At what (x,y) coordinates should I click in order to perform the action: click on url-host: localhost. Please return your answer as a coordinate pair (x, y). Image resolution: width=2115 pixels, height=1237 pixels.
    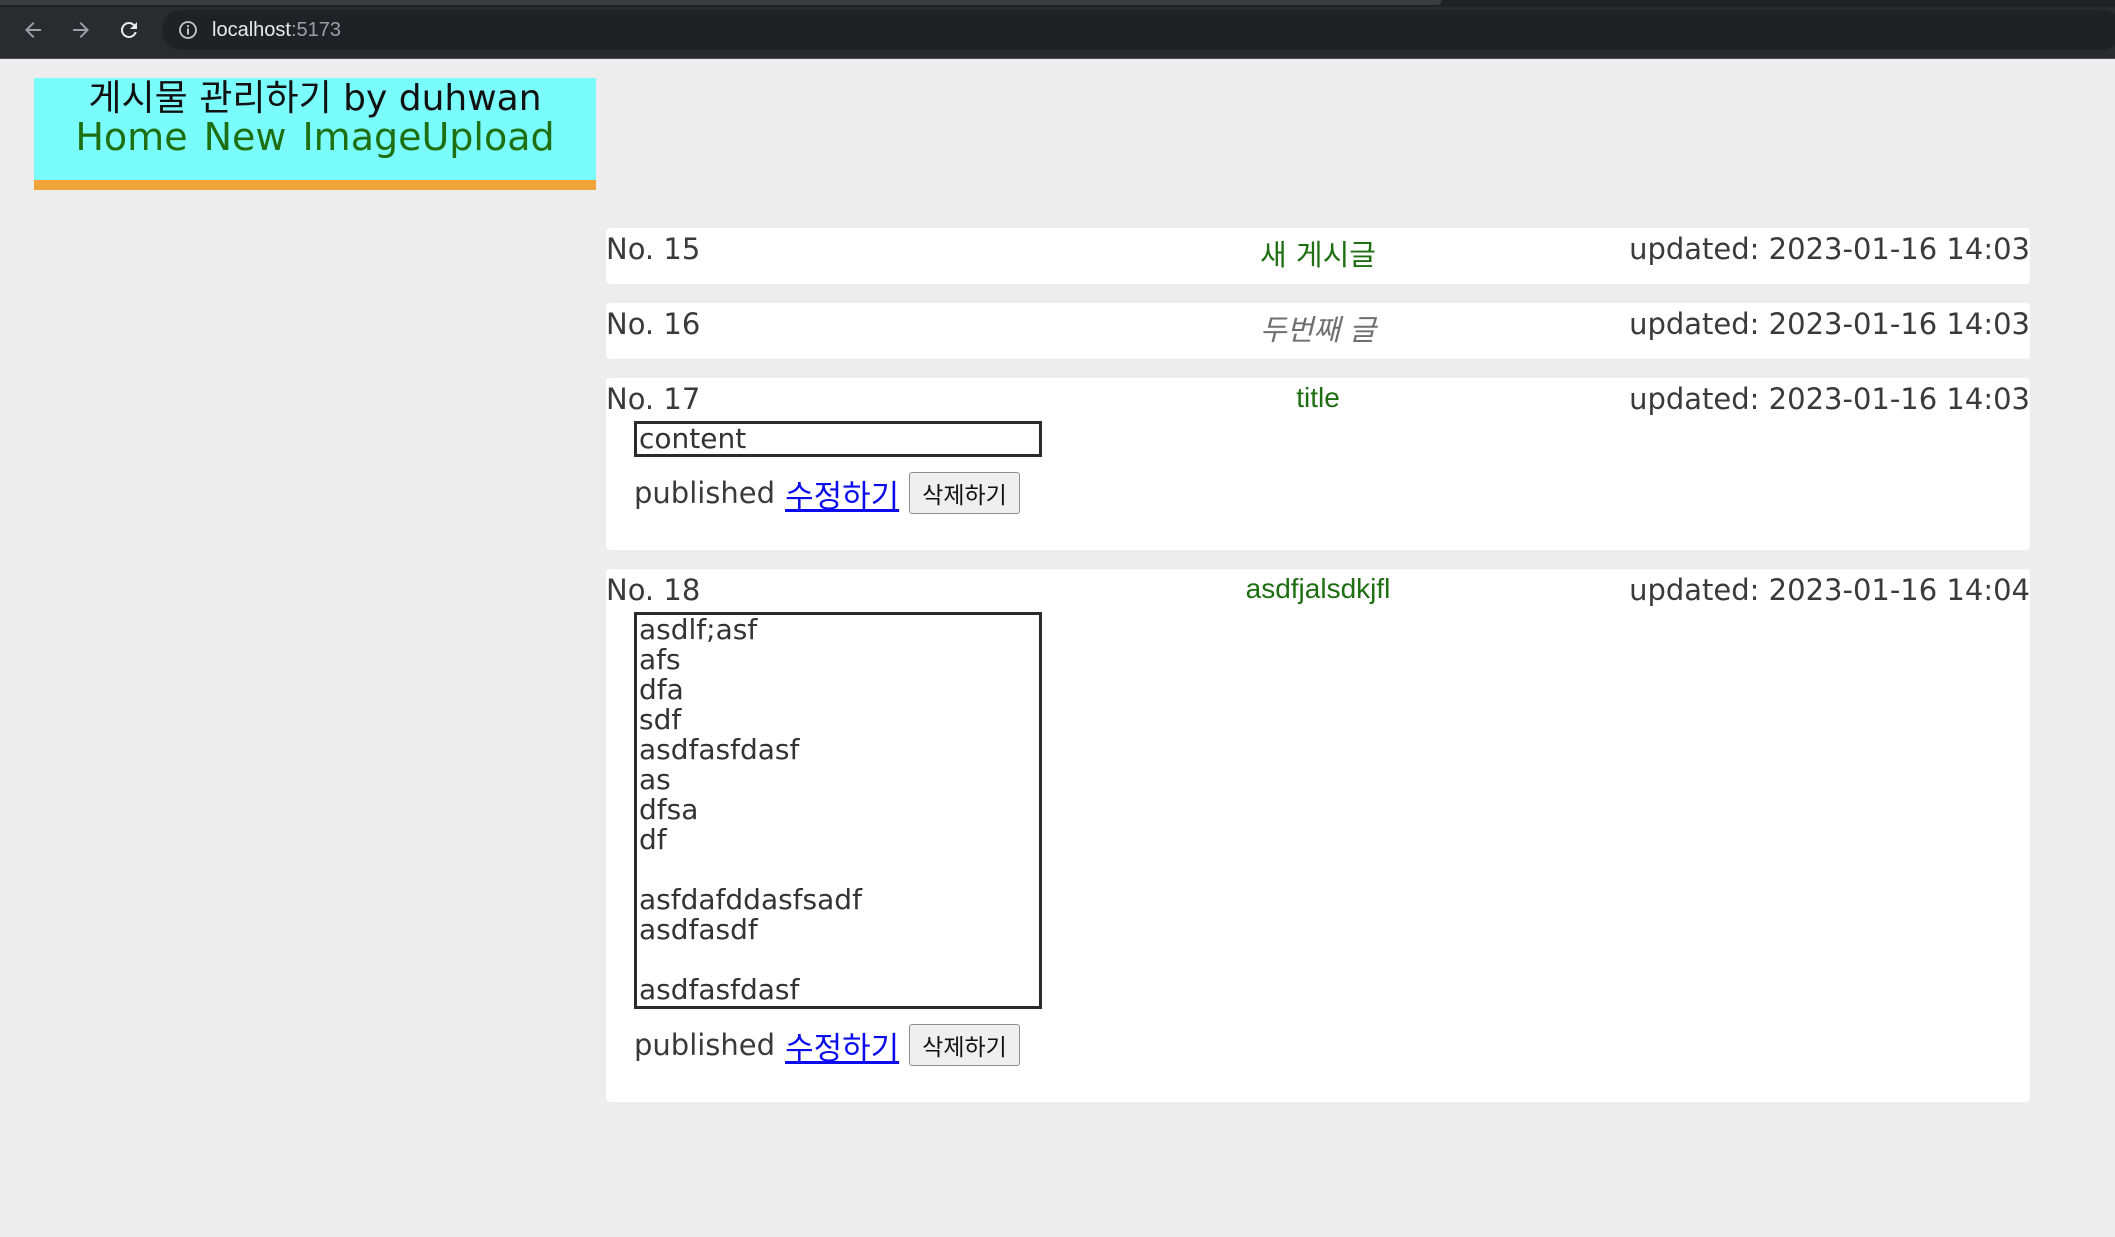
    Looking at the image, I should click on (251, 30).